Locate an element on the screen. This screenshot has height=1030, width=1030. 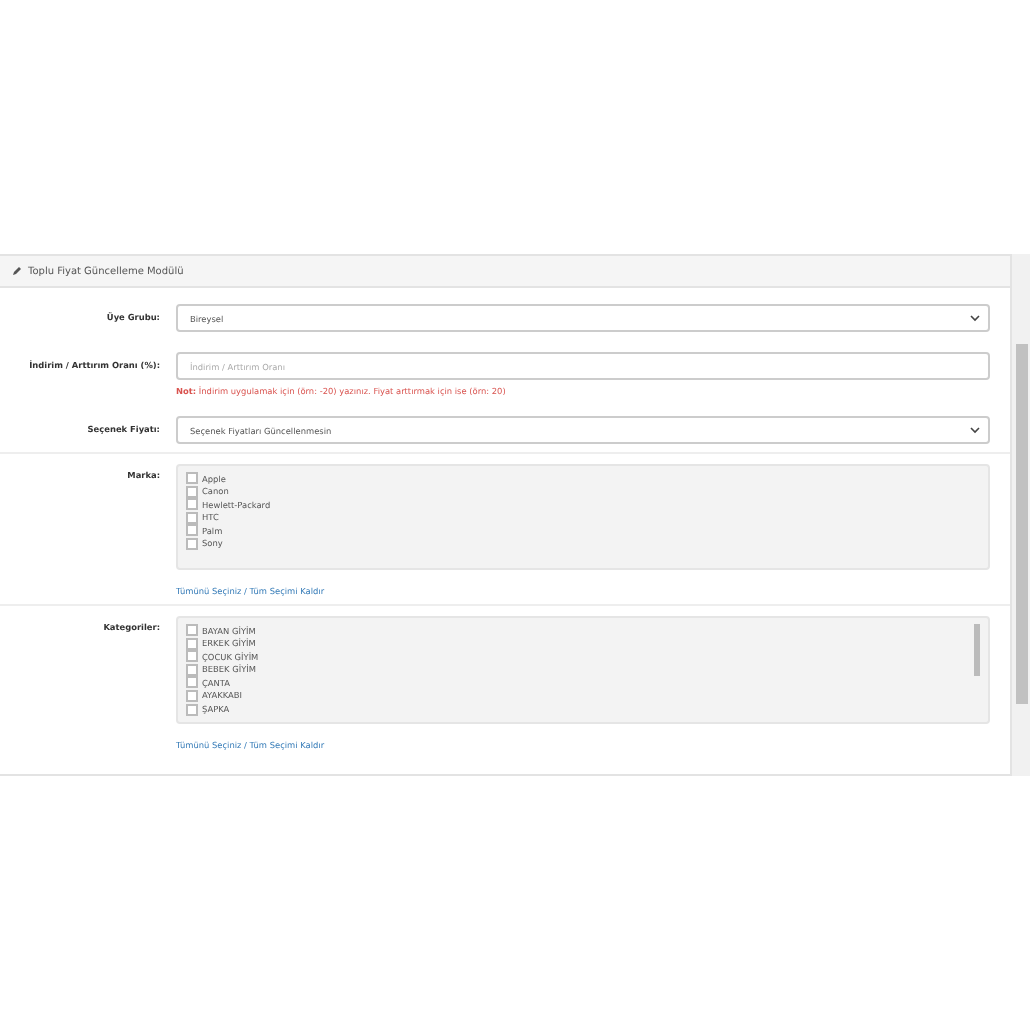
page-scrollbar is located at coordinates (1021, 515).